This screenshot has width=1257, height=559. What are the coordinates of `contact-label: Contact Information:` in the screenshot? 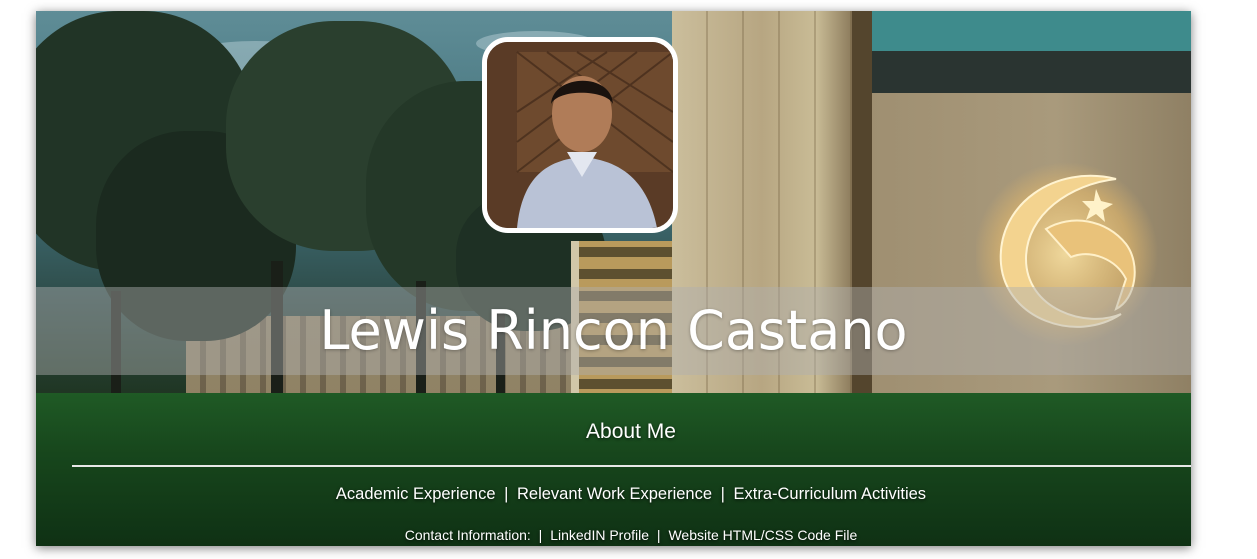 It's located at (467, 535).